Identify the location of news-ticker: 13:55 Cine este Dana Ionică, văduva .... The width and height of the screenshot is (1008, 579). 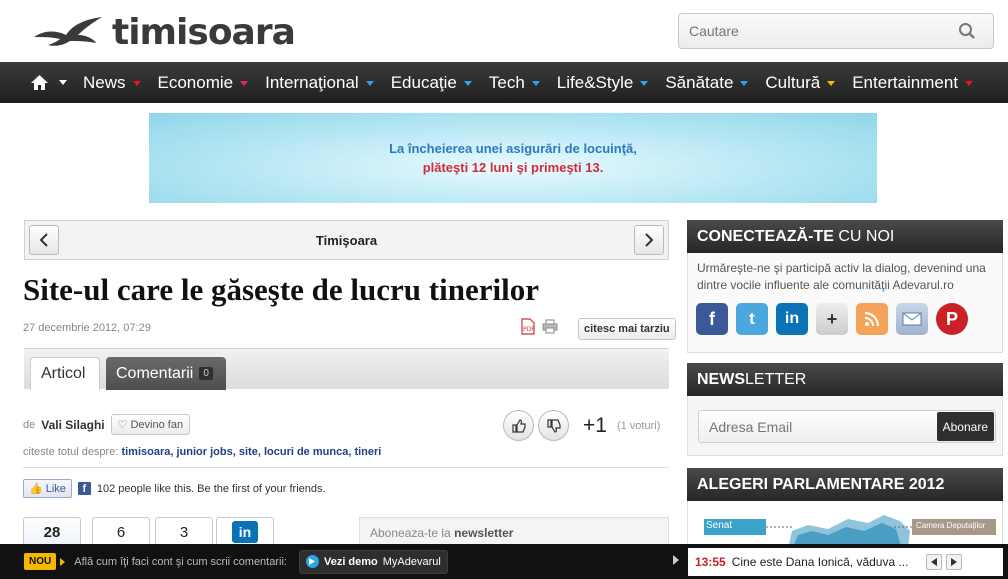
(845, 562).